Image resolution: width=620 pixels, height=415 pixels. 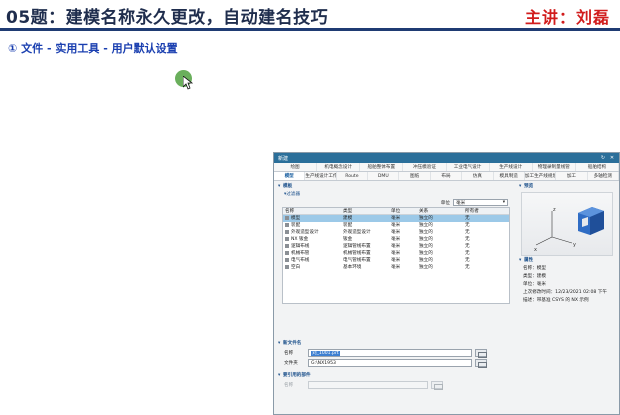 What do you see at coordinates (534, 268) in the screenshot?
I see `prop-name: 名称：模型` at bounding box center [534, 268].